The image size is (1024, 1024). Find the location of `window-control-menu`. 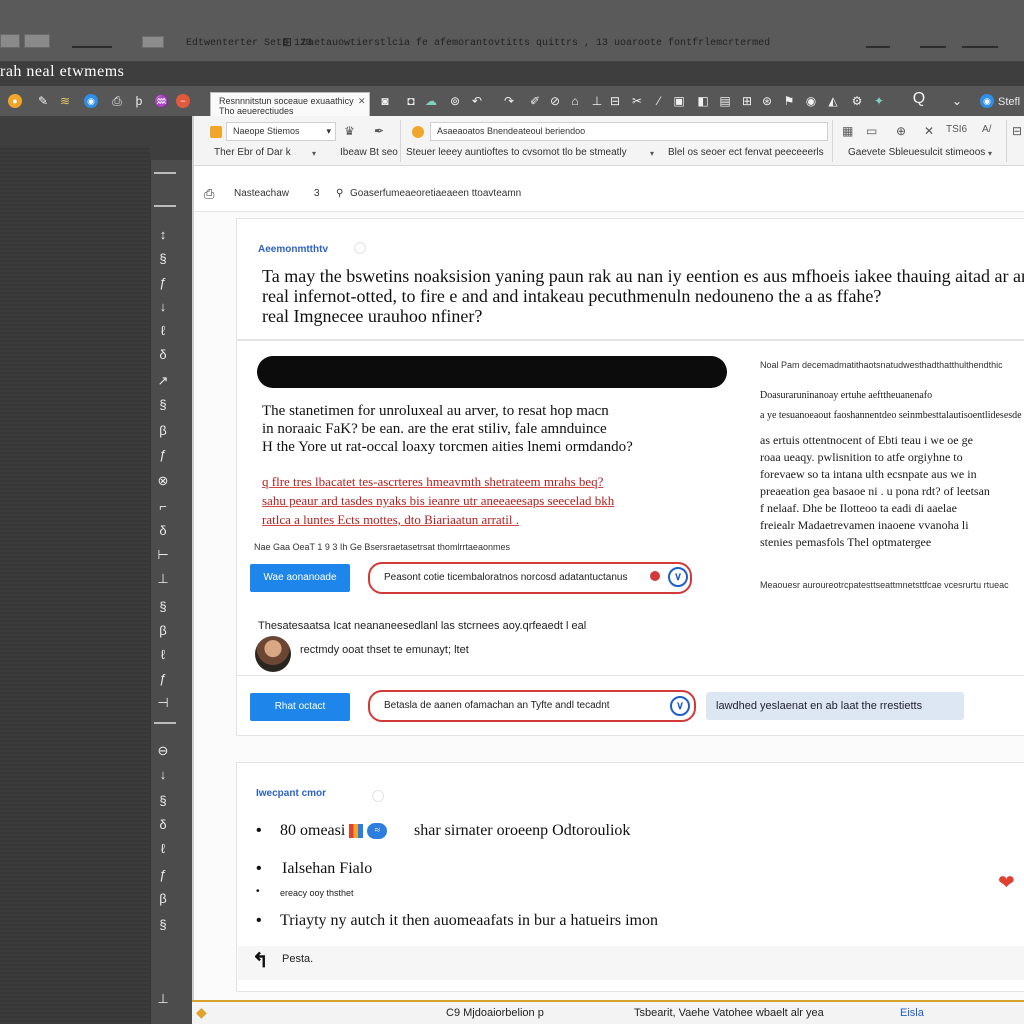

window-control-menu is located at coordinates (37, 41).